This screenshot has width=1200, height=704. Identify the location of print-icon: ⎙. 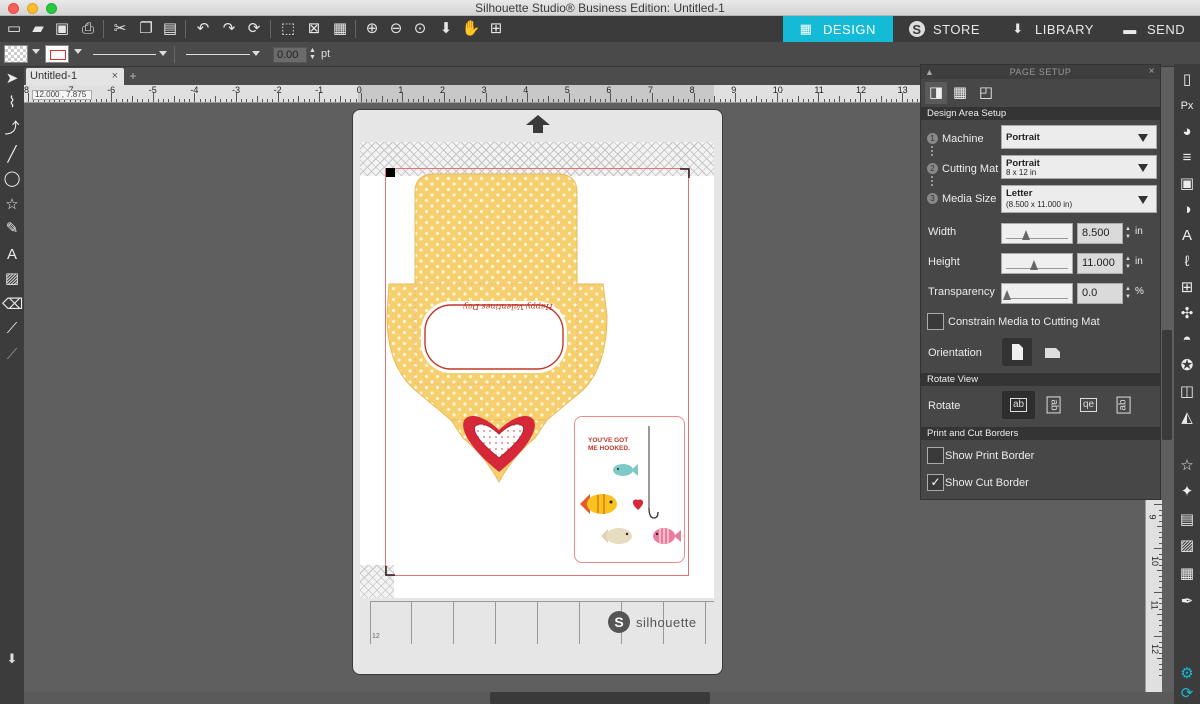
(88, 29).